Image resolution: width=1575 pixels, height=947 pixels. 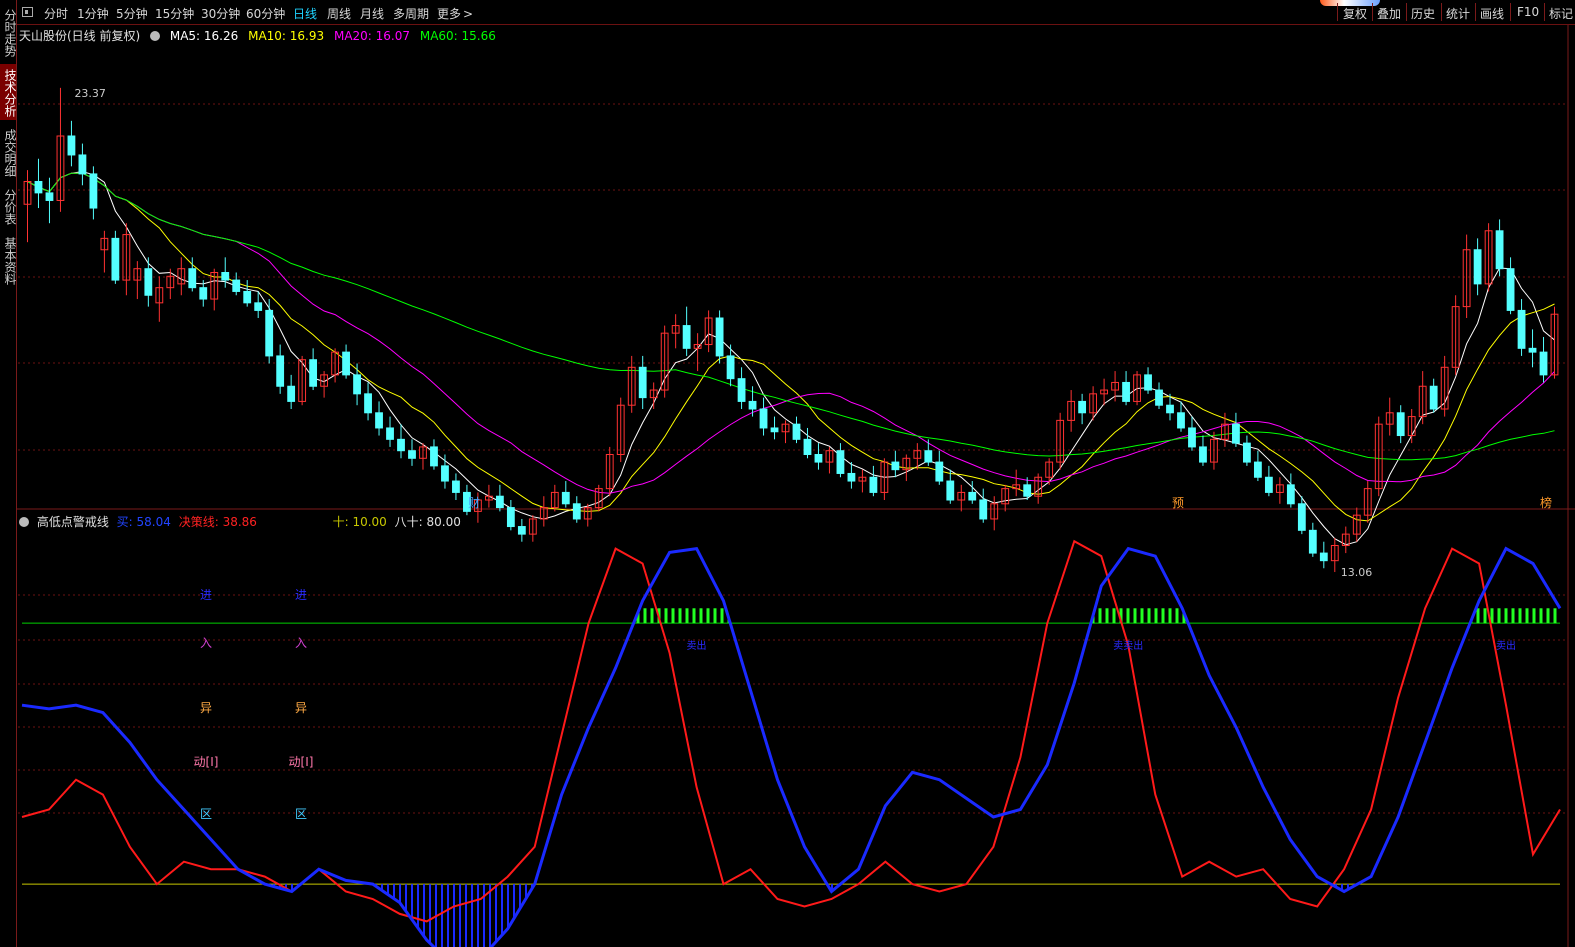 What do you see at coordinates (90, 93) in the screenshot?
I see `high-price-label: 23.37` at bounding box center [90, 93].